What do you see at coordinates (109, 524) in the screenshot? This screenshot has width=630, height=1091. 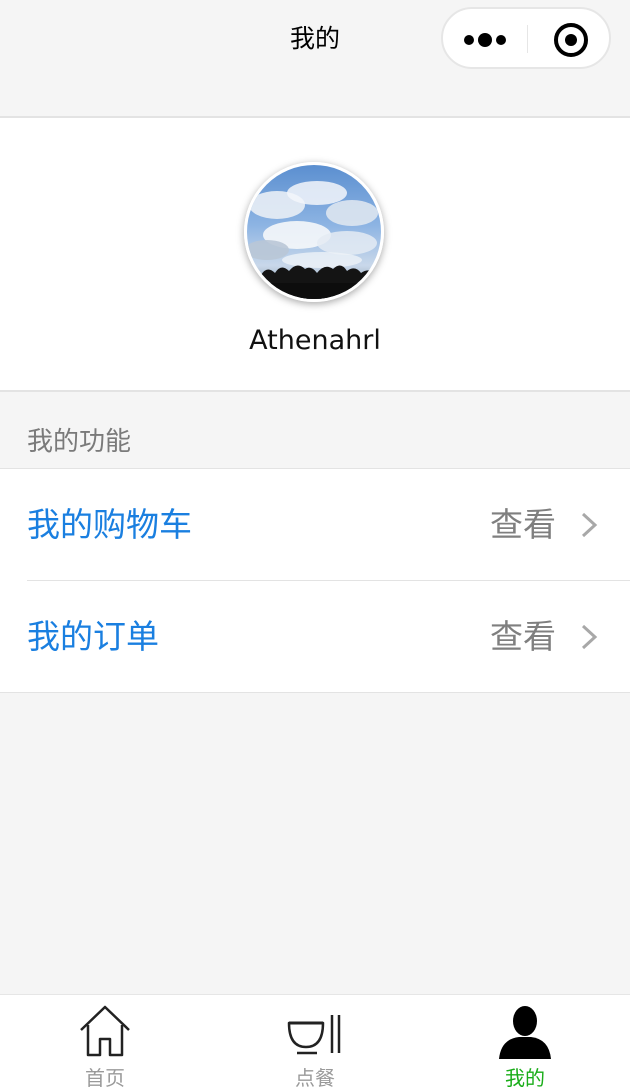 I see `menu-item-label: 我的购物车` at bounding box center [109, 524].